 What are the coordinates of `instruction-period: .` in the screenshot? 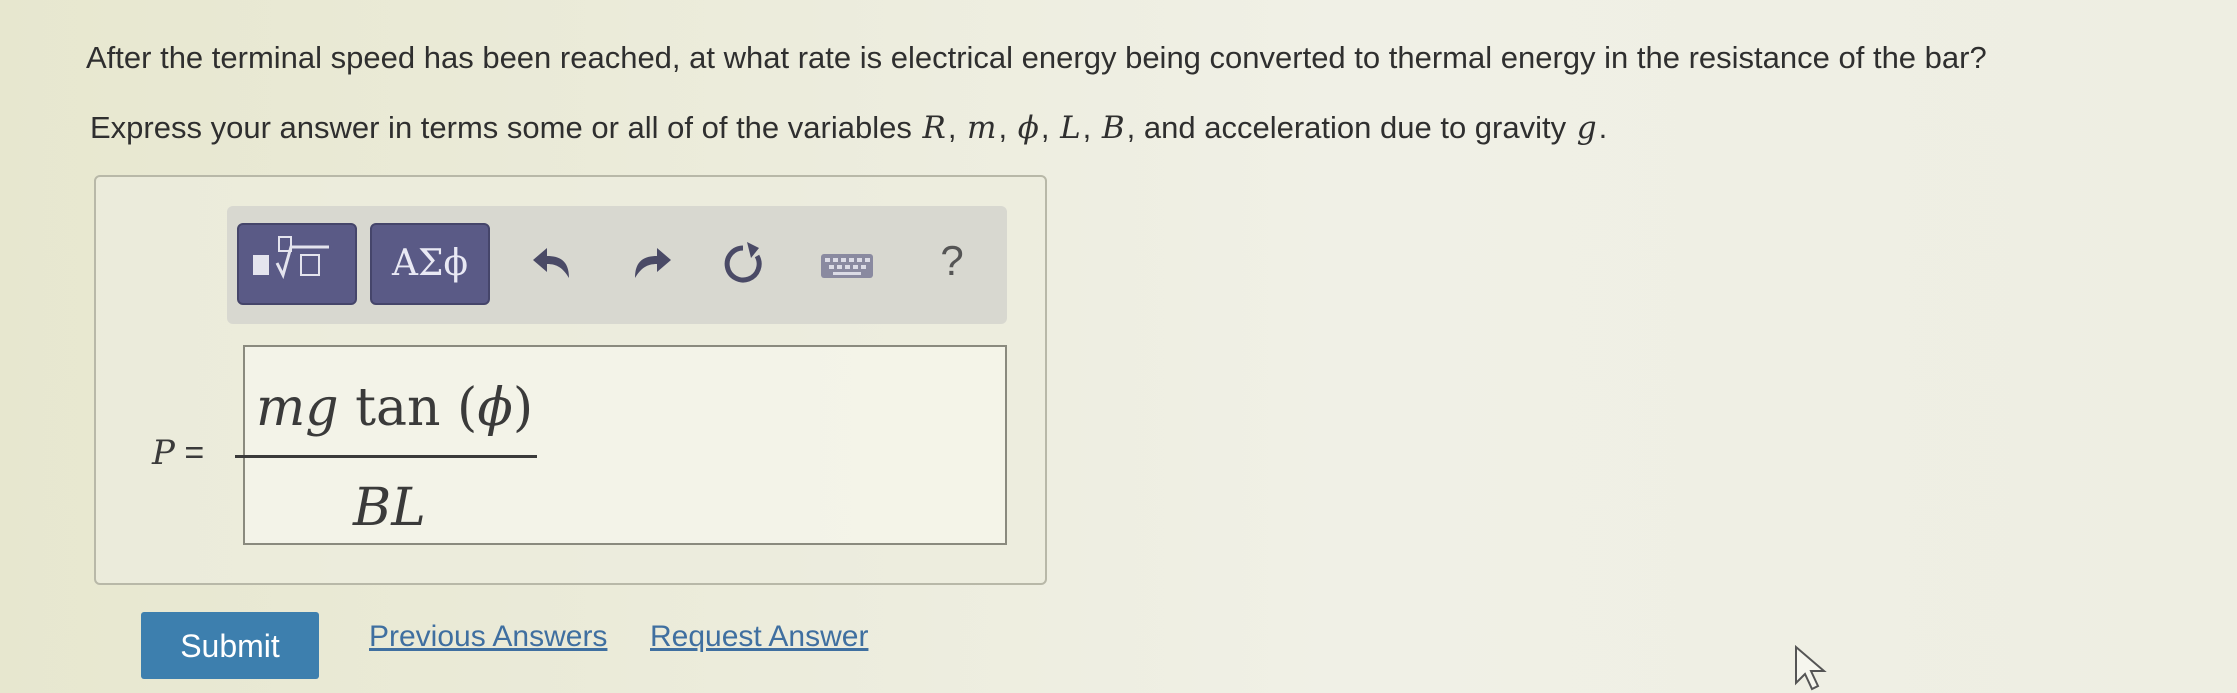 It's located at (1603, 127).